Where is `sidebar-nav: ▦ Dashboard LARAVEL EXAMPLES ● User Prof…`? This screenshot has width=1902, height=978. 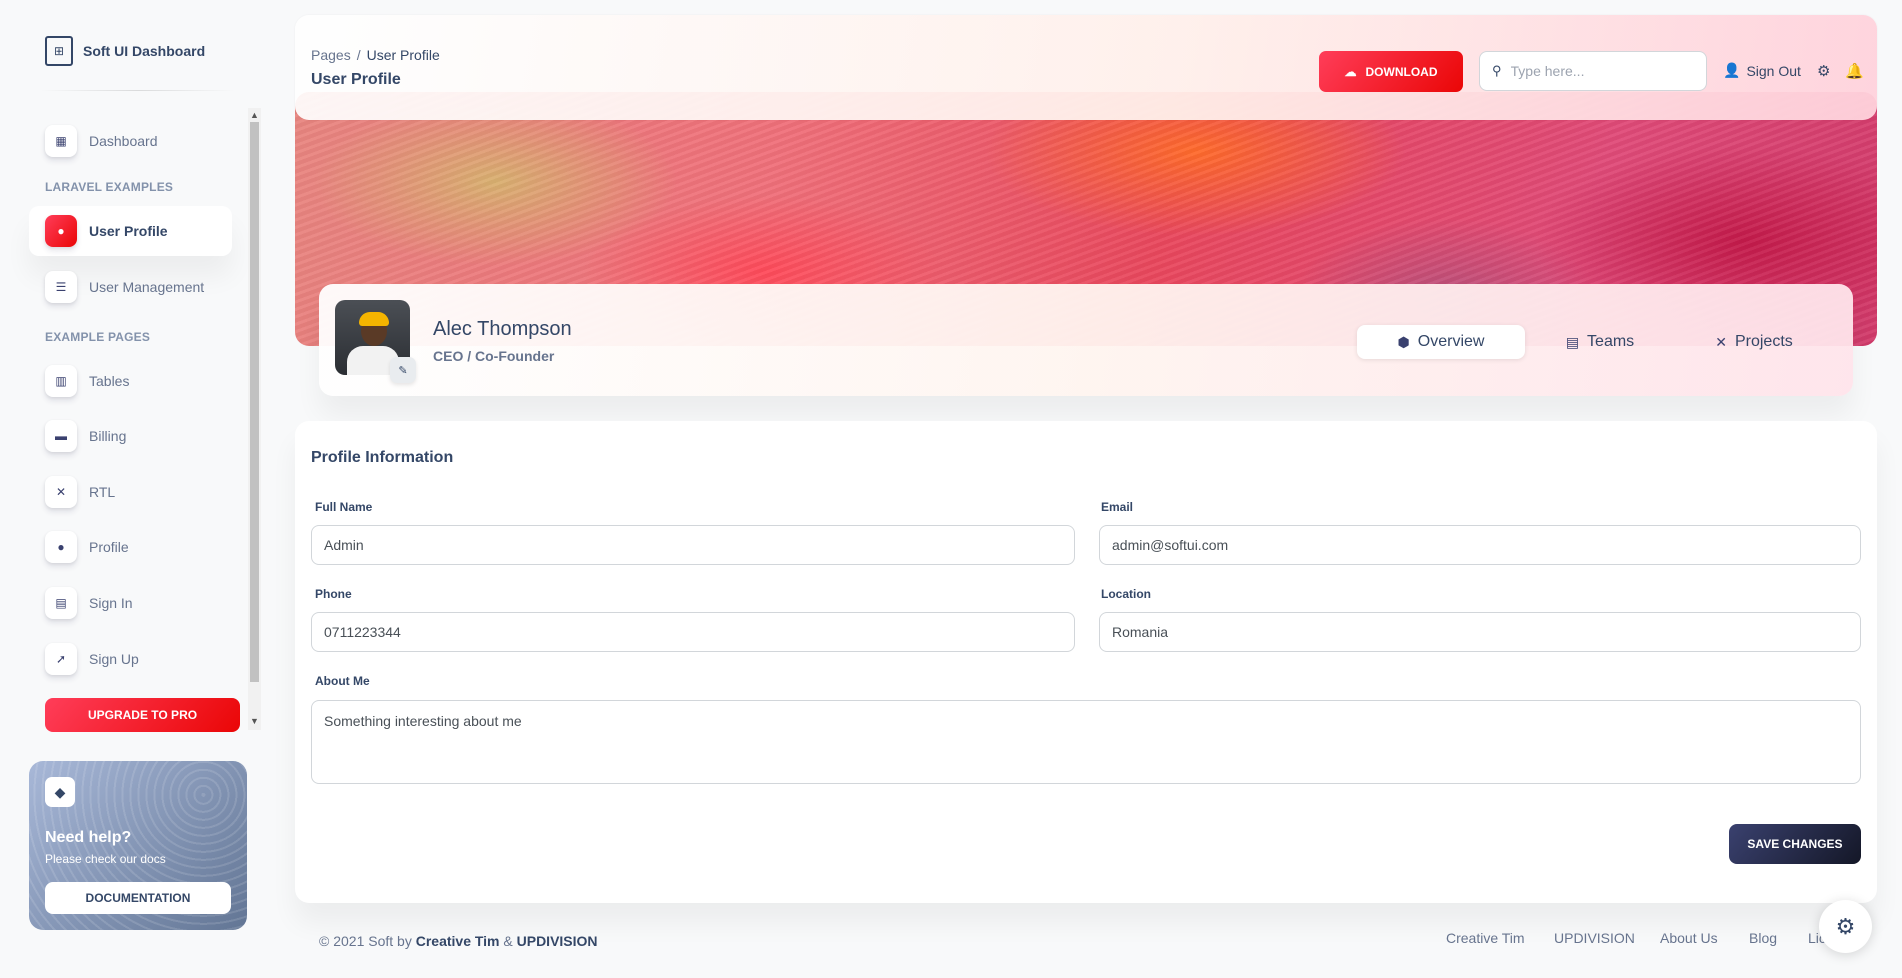
sidebar-nav: ▦ Dashboard LARAVEL EXAMPLES ● User Prof… is located at coordinates (125, 418).